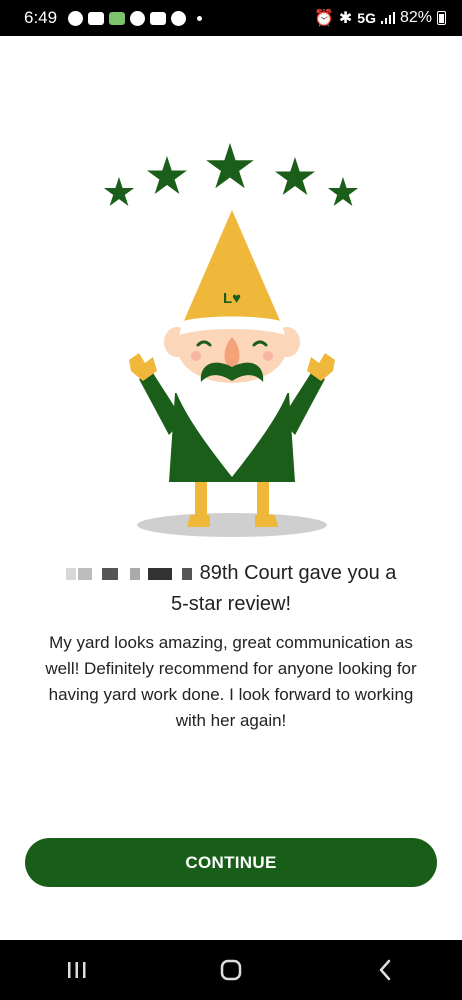 This screenshot has width=462, height=1000. What do you see at coordinates (196, 356) in the screenshot?
I see `left-cheek` at bounding box center [196, 356].